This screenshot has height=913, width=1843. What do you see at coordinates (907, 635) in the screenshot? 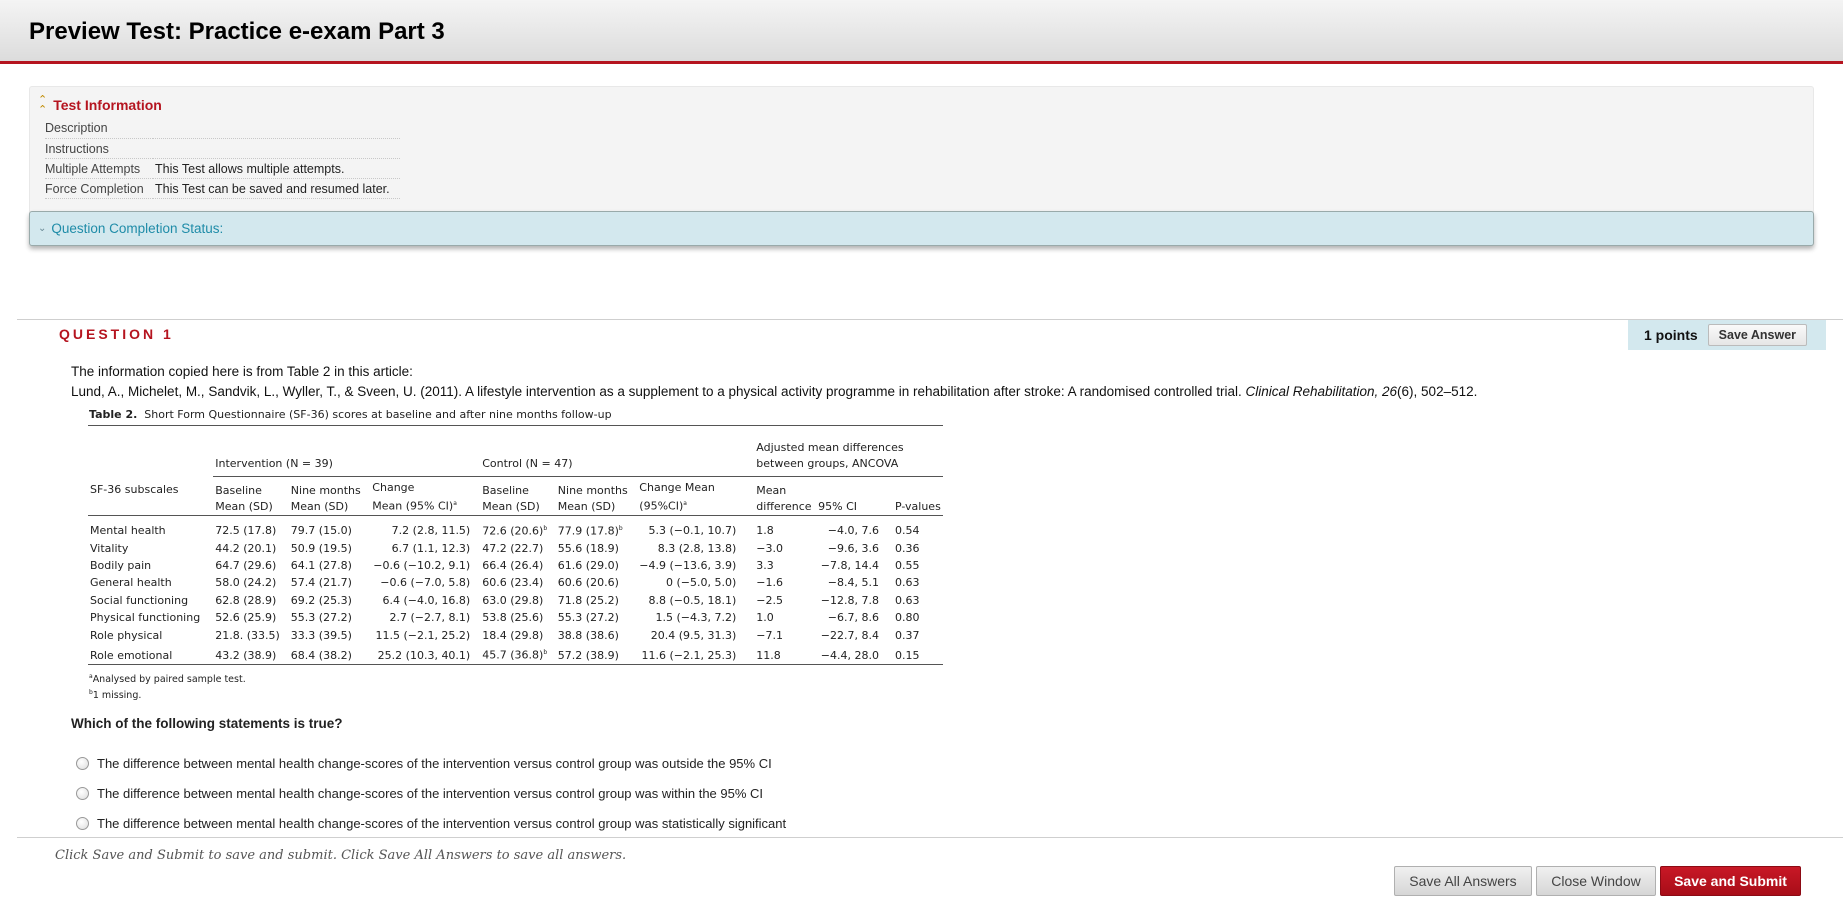
I see `table-cell-p: 0.37` at bounding box center [907, 635].